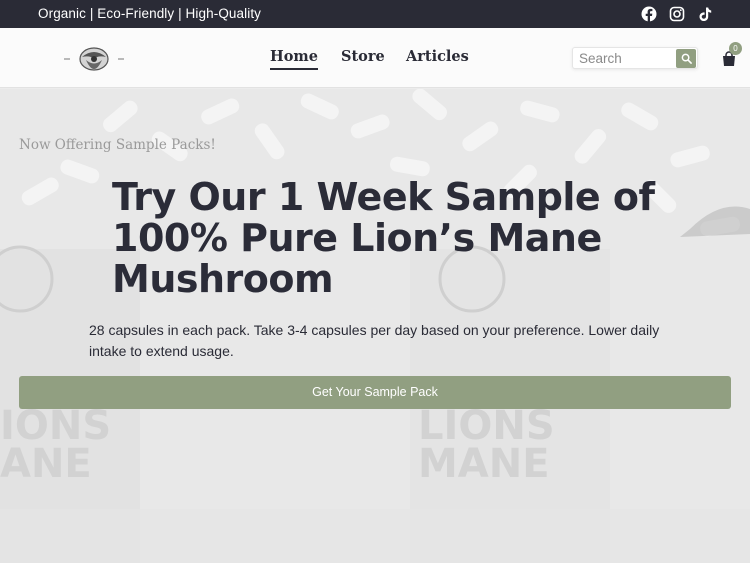 The height and width of the screenshot is (563, 750). Describe the element at coordinates (294, 59) in the screenshot. I see `nav-home: Home` at that location.